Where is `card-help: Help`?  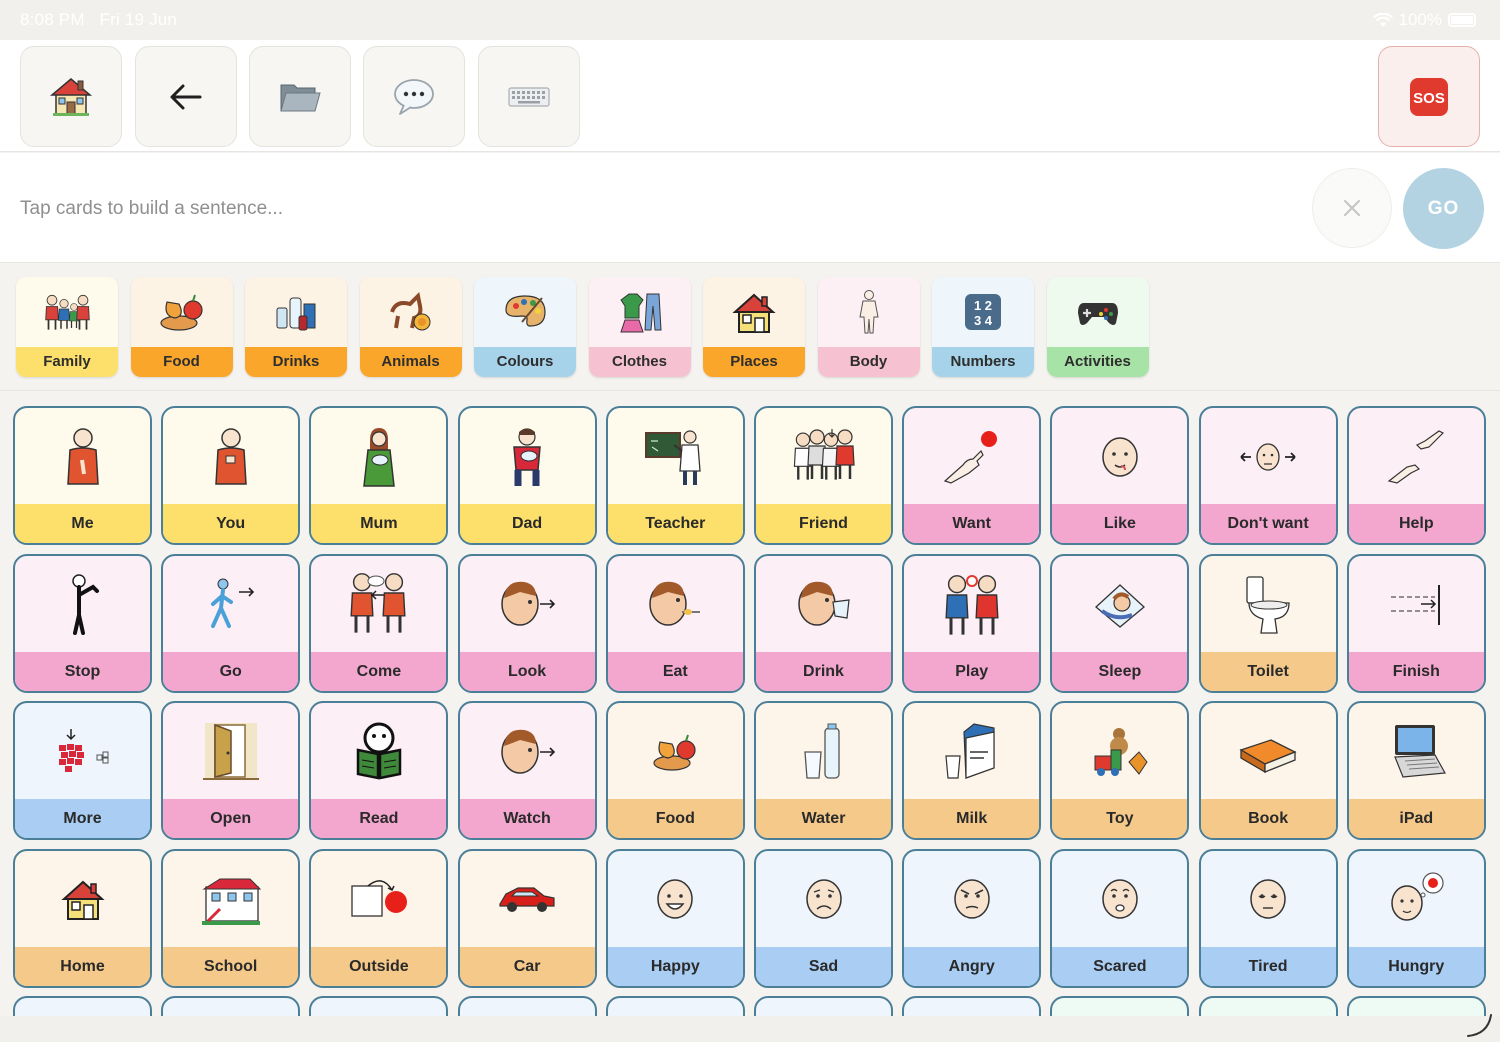 card-help: Help is located at coordinates (1416, 475).